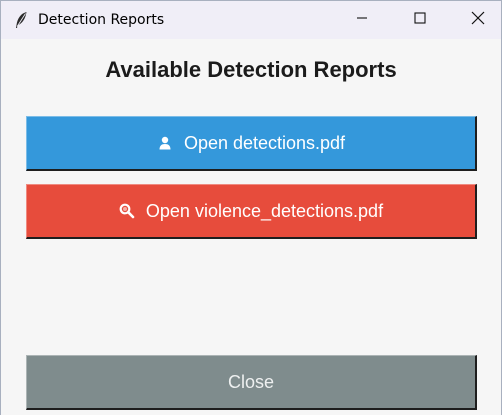  Describe the element at coordinates (264, 210) in the screenshot. I see `open-violence-detections-label: Open violence_detections.pdf` at that location.